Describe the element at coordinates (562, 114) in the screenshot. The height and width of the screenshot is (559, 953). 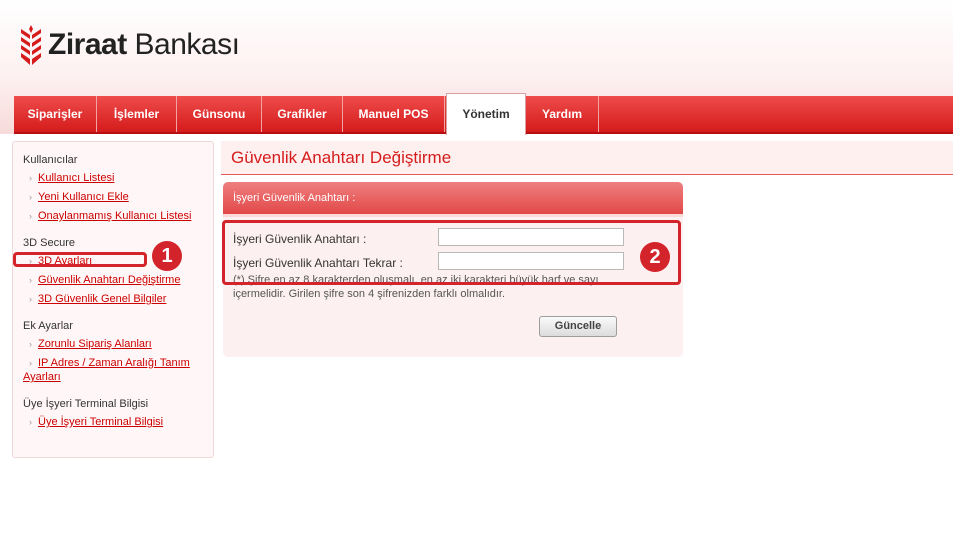
I see `nav-tab-yardim: Yardım` at that location.